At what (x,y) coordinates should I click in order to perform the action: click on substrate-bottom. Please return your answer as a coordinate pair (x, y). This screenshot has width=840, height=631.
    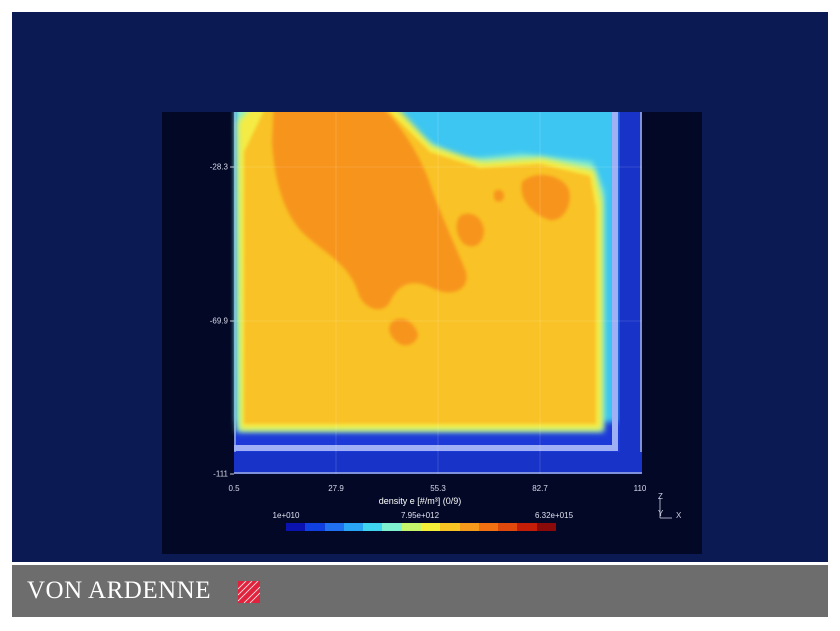
    Looking at the image, I should click on (426, 448).